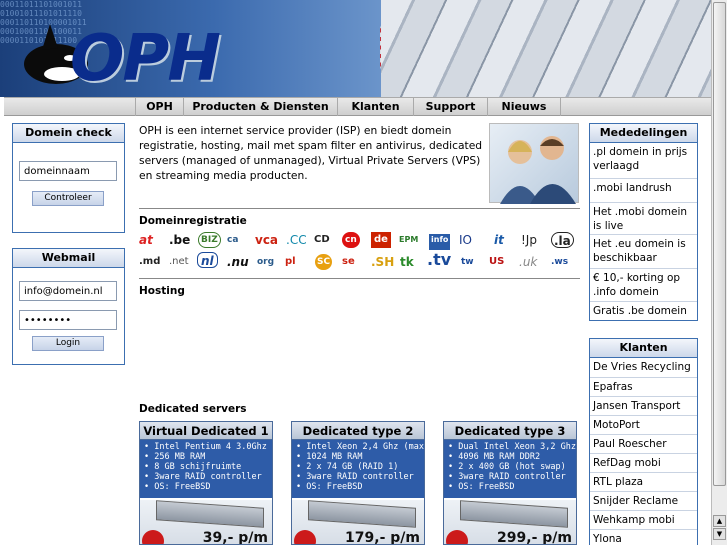  What do you see at coordinates (265, 262) in the screenshot?
I see `tld-org-icon: org` at bounding box center [265, 262].